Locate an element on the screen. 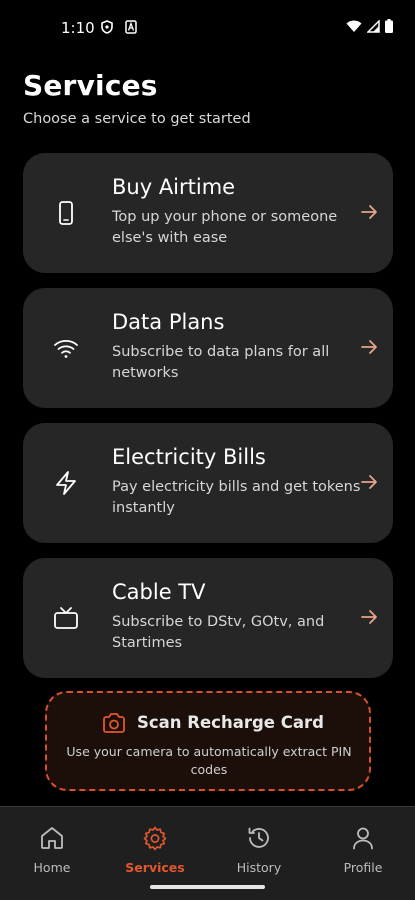 This screenshot has height=900, width=415. service-title: Buy Airtime is located at coordinates (174, 187).